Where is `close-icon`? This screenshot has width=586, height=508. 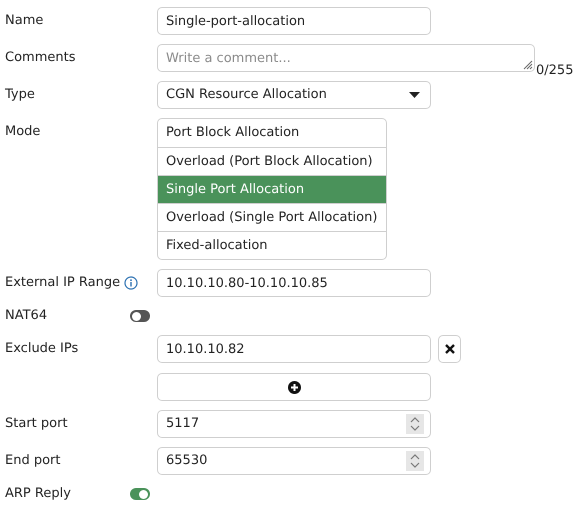
close-icon is located at coordinates (449, 349).